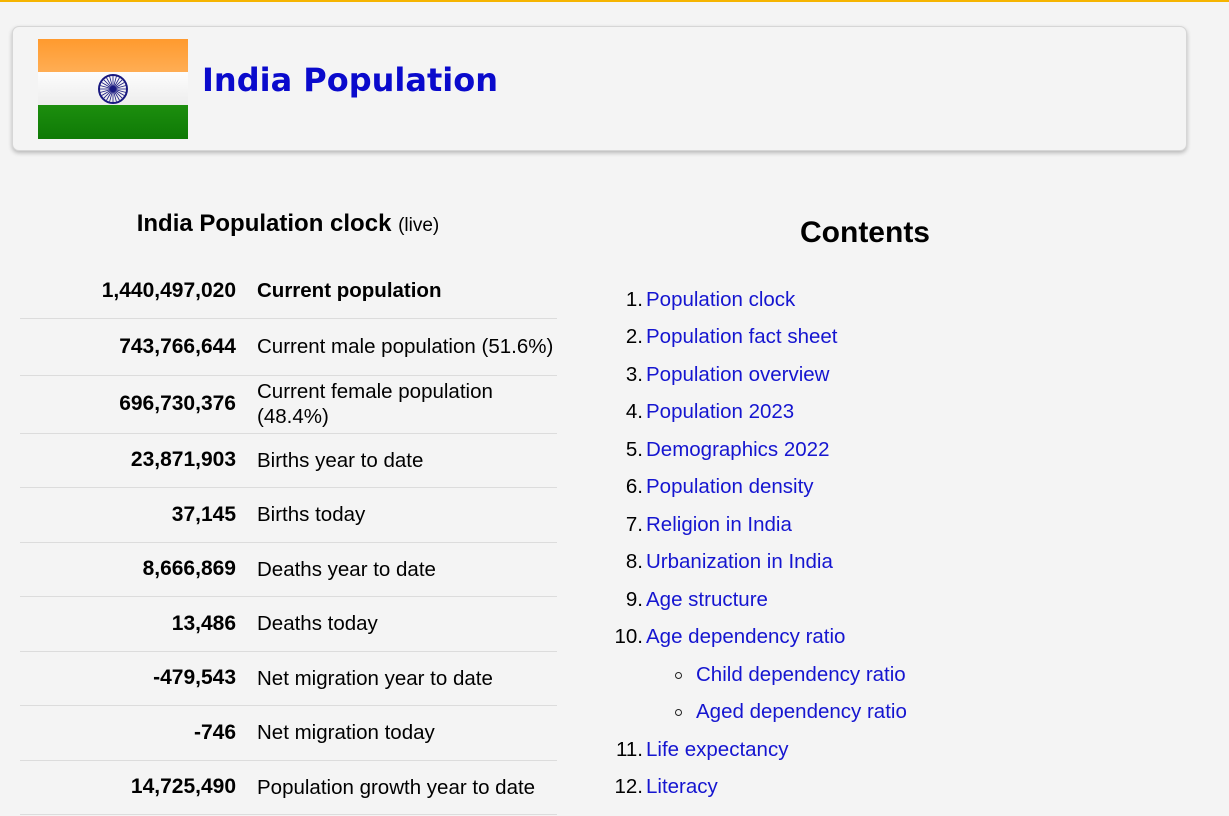  I want to click on clock-label: Births today, so click(406, 515).